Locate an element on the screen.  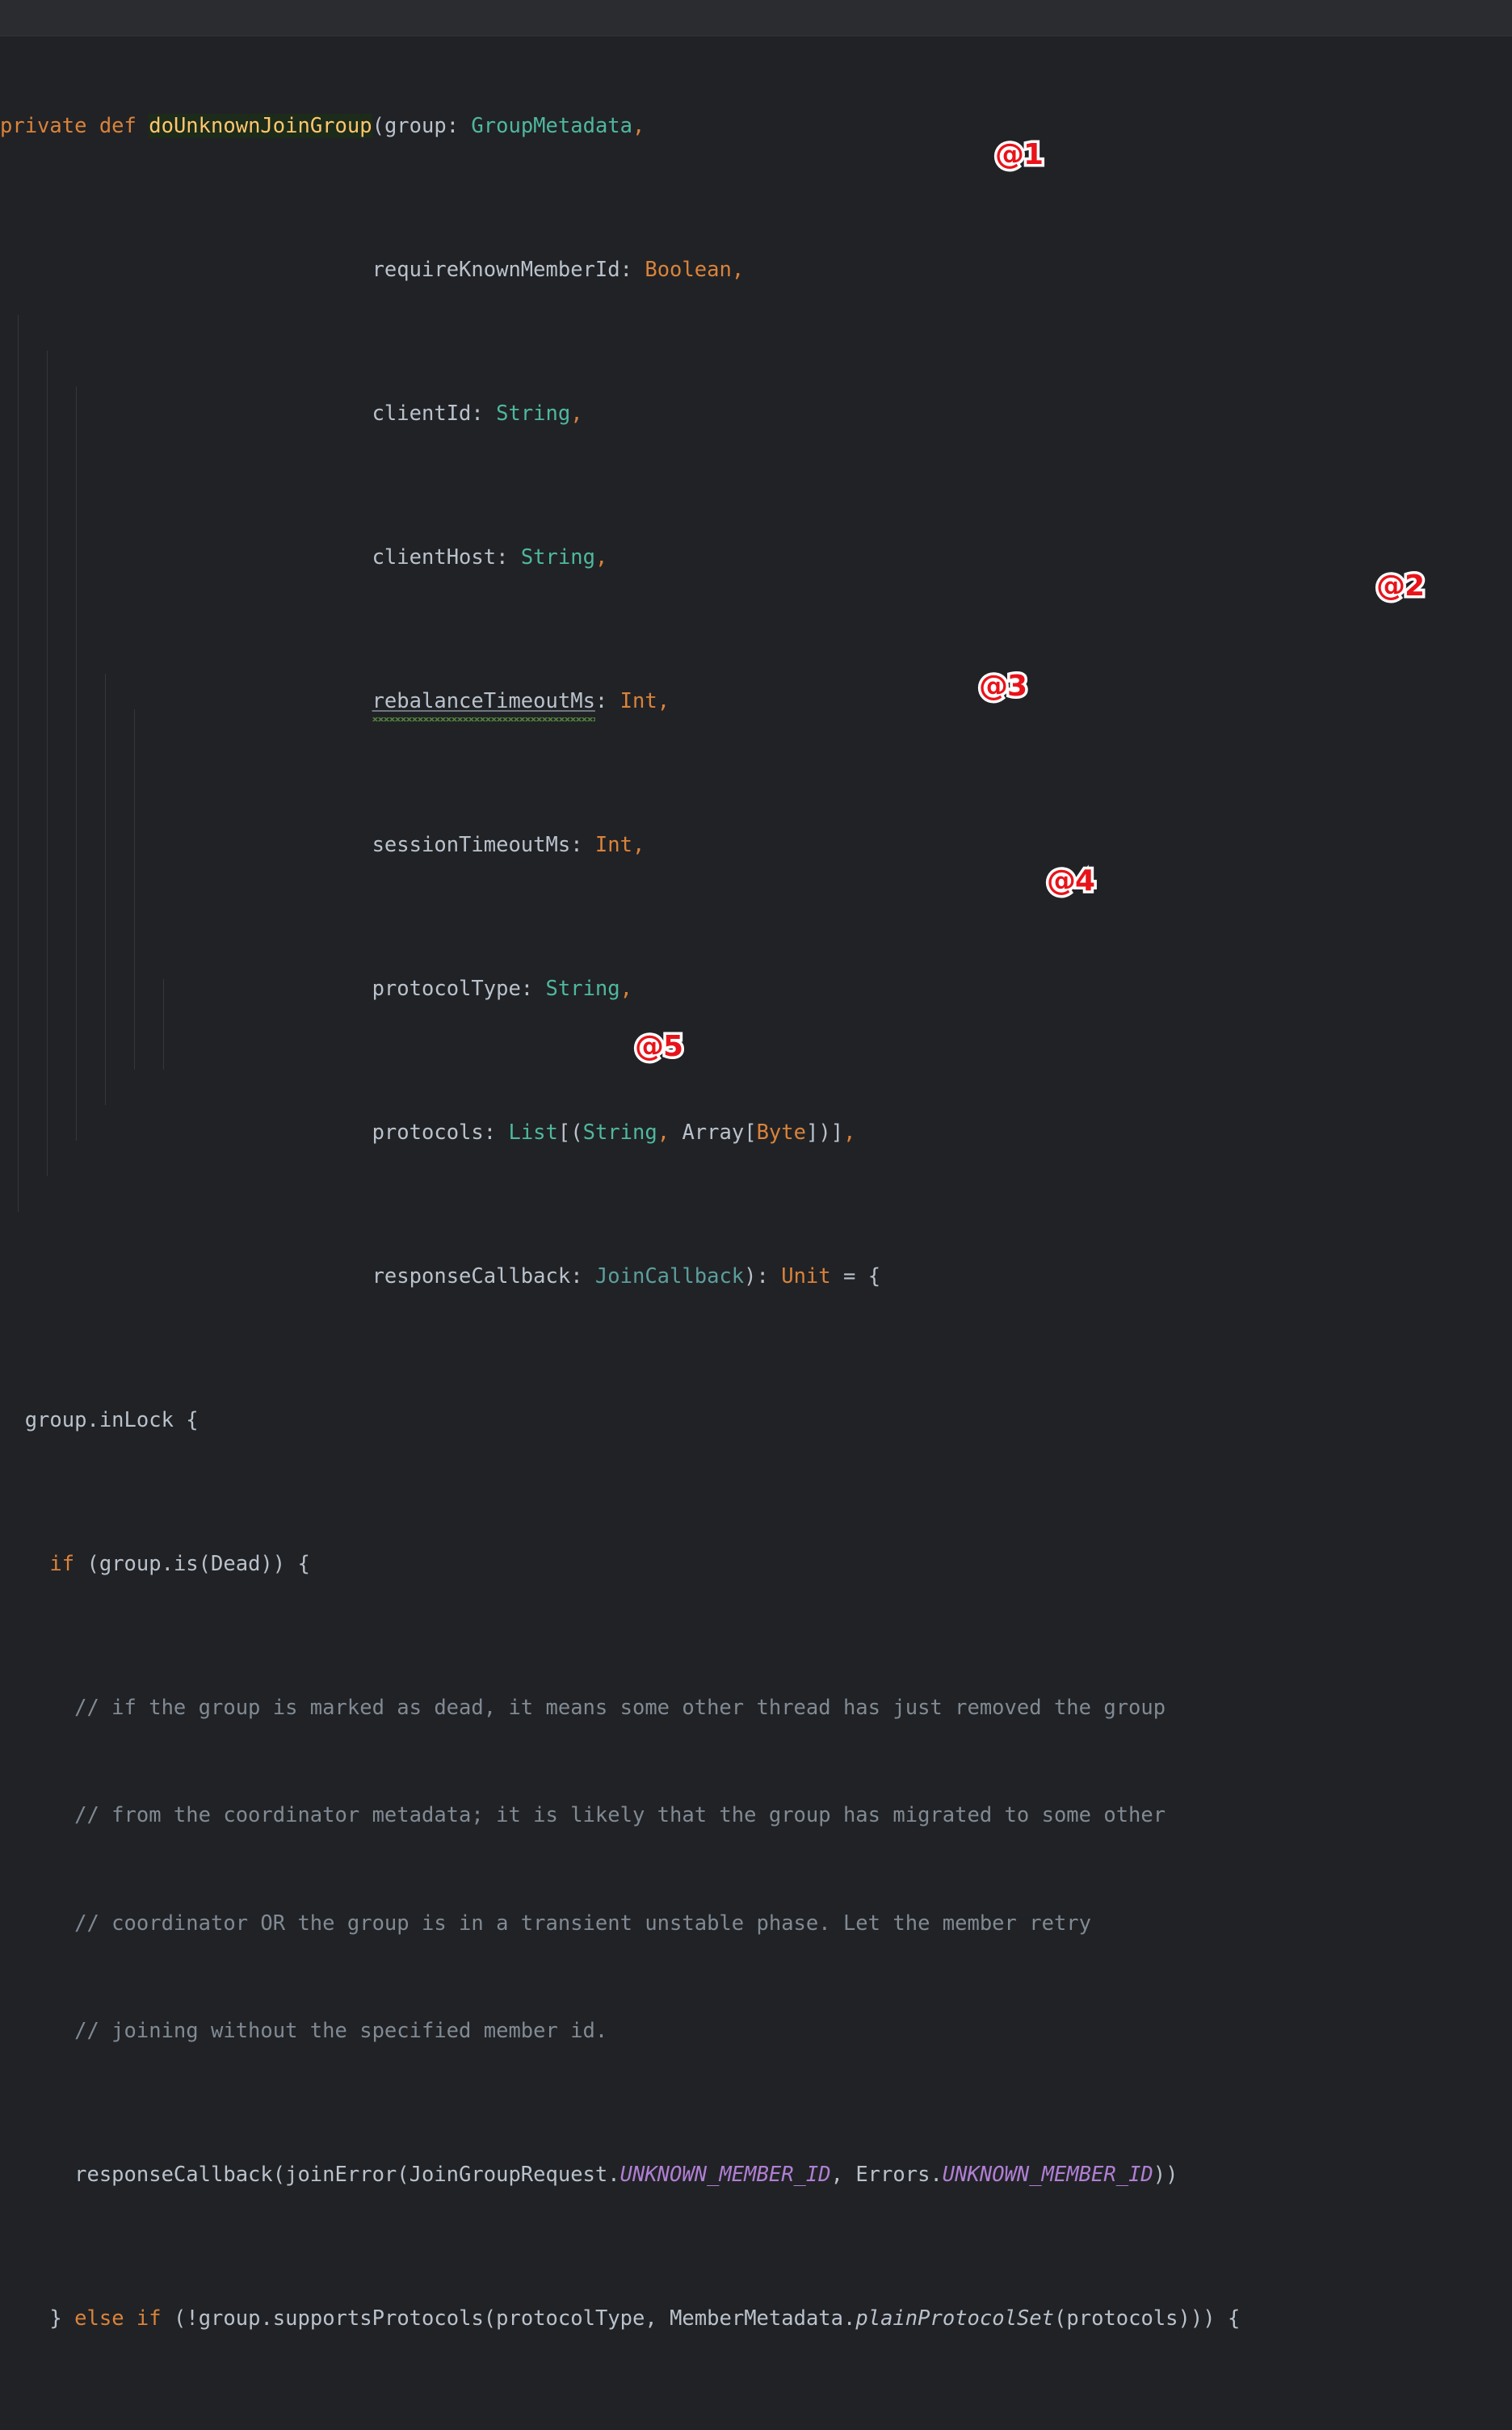
token-param: sessionTimeoutMs: is located at coordinates (483, 844).